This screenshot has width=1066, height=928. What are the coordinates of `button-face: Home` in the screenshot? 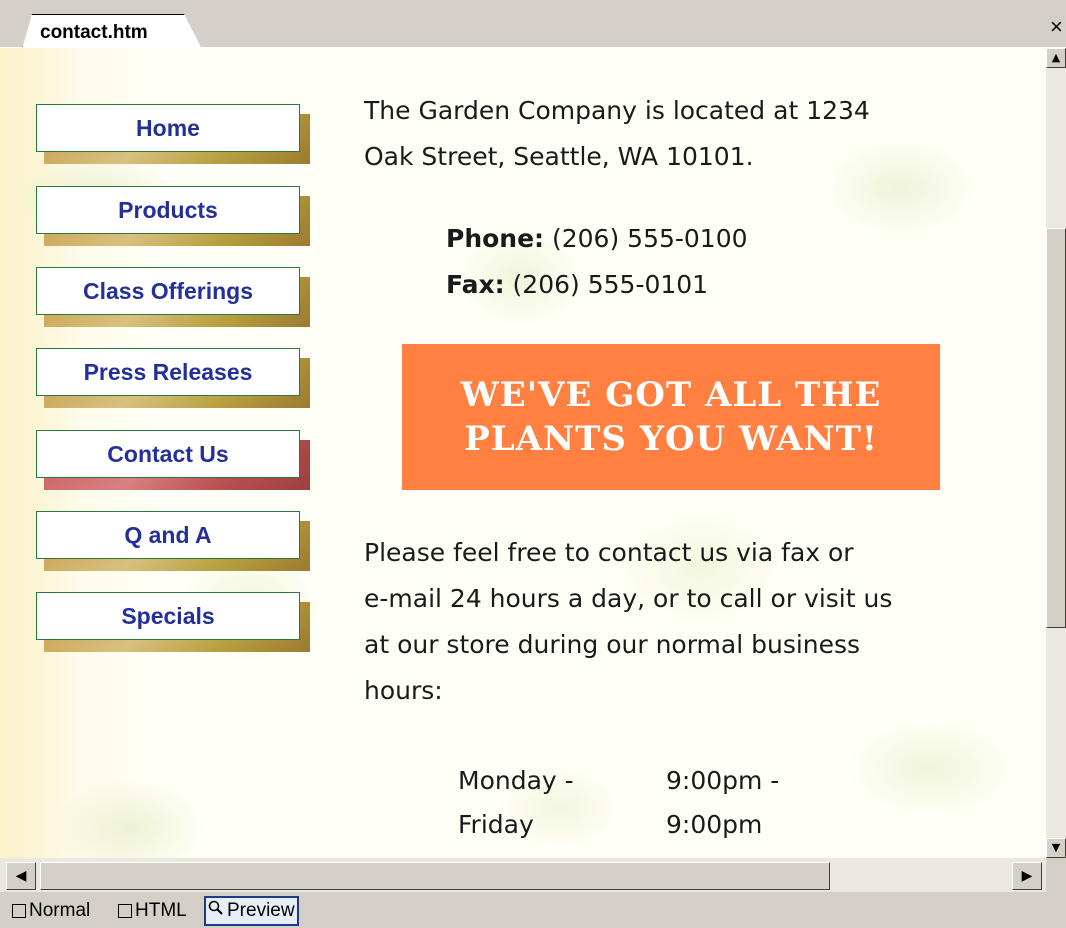 It's located at (168, 128).